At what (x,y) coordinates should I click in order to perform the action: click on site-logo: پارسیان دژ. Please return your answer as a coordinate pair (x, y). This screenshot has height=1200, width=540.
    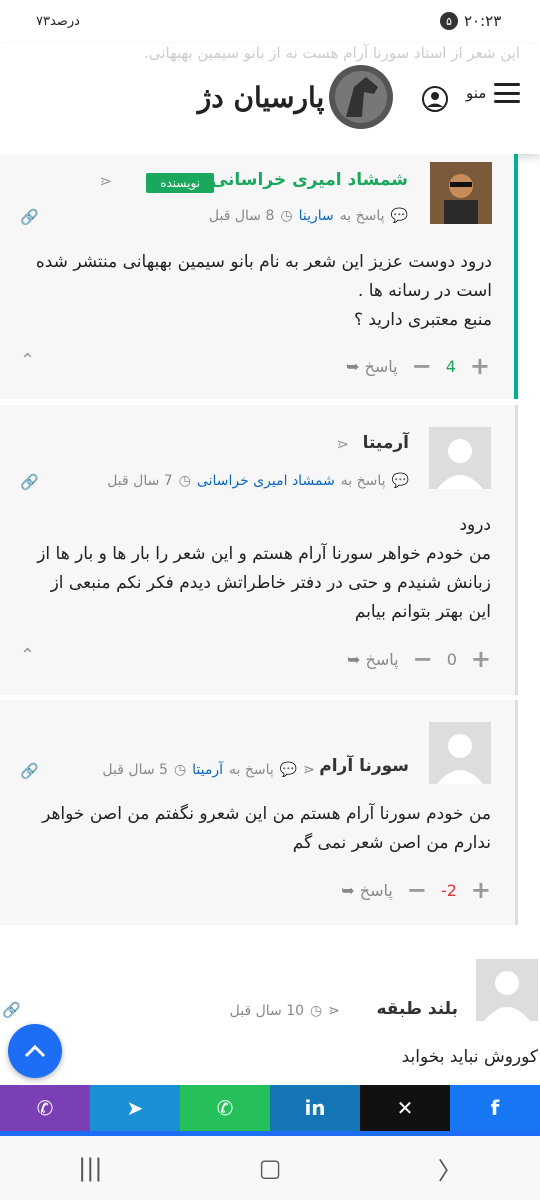
    Looking at the image, I should click on (301, 97).